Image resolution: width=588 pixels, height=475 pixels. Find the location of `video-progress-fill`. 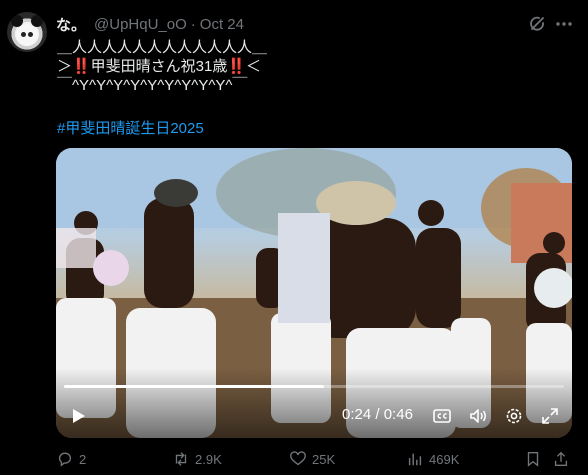

video-progress-fill is located at coordinates (194, 386).